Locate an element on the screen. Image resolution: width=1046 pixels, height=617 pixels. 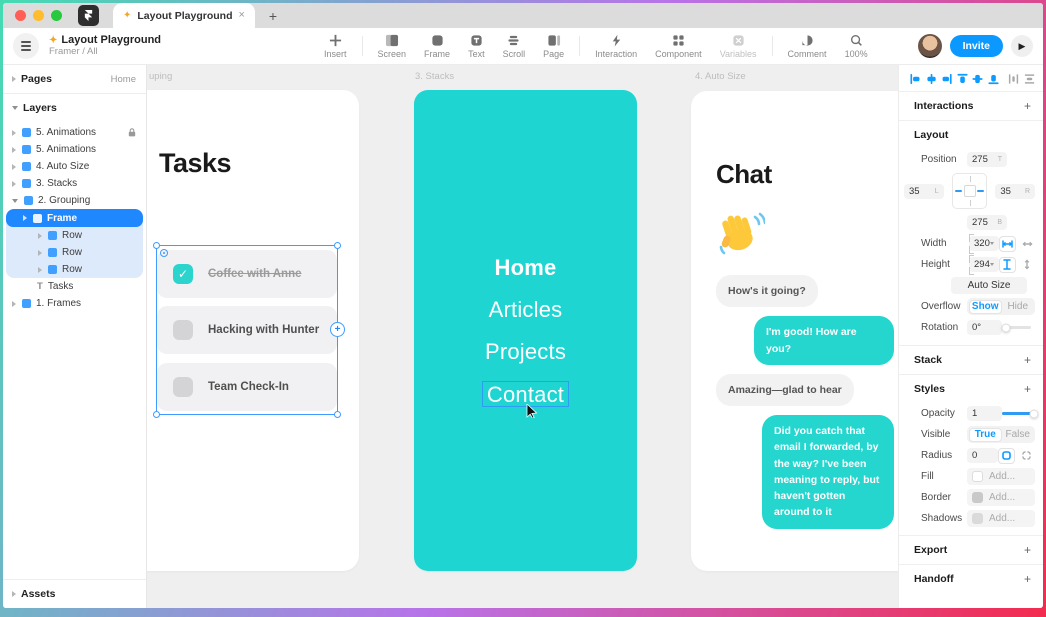
layers-section-header: Layers is located at coordinates (74, 108).